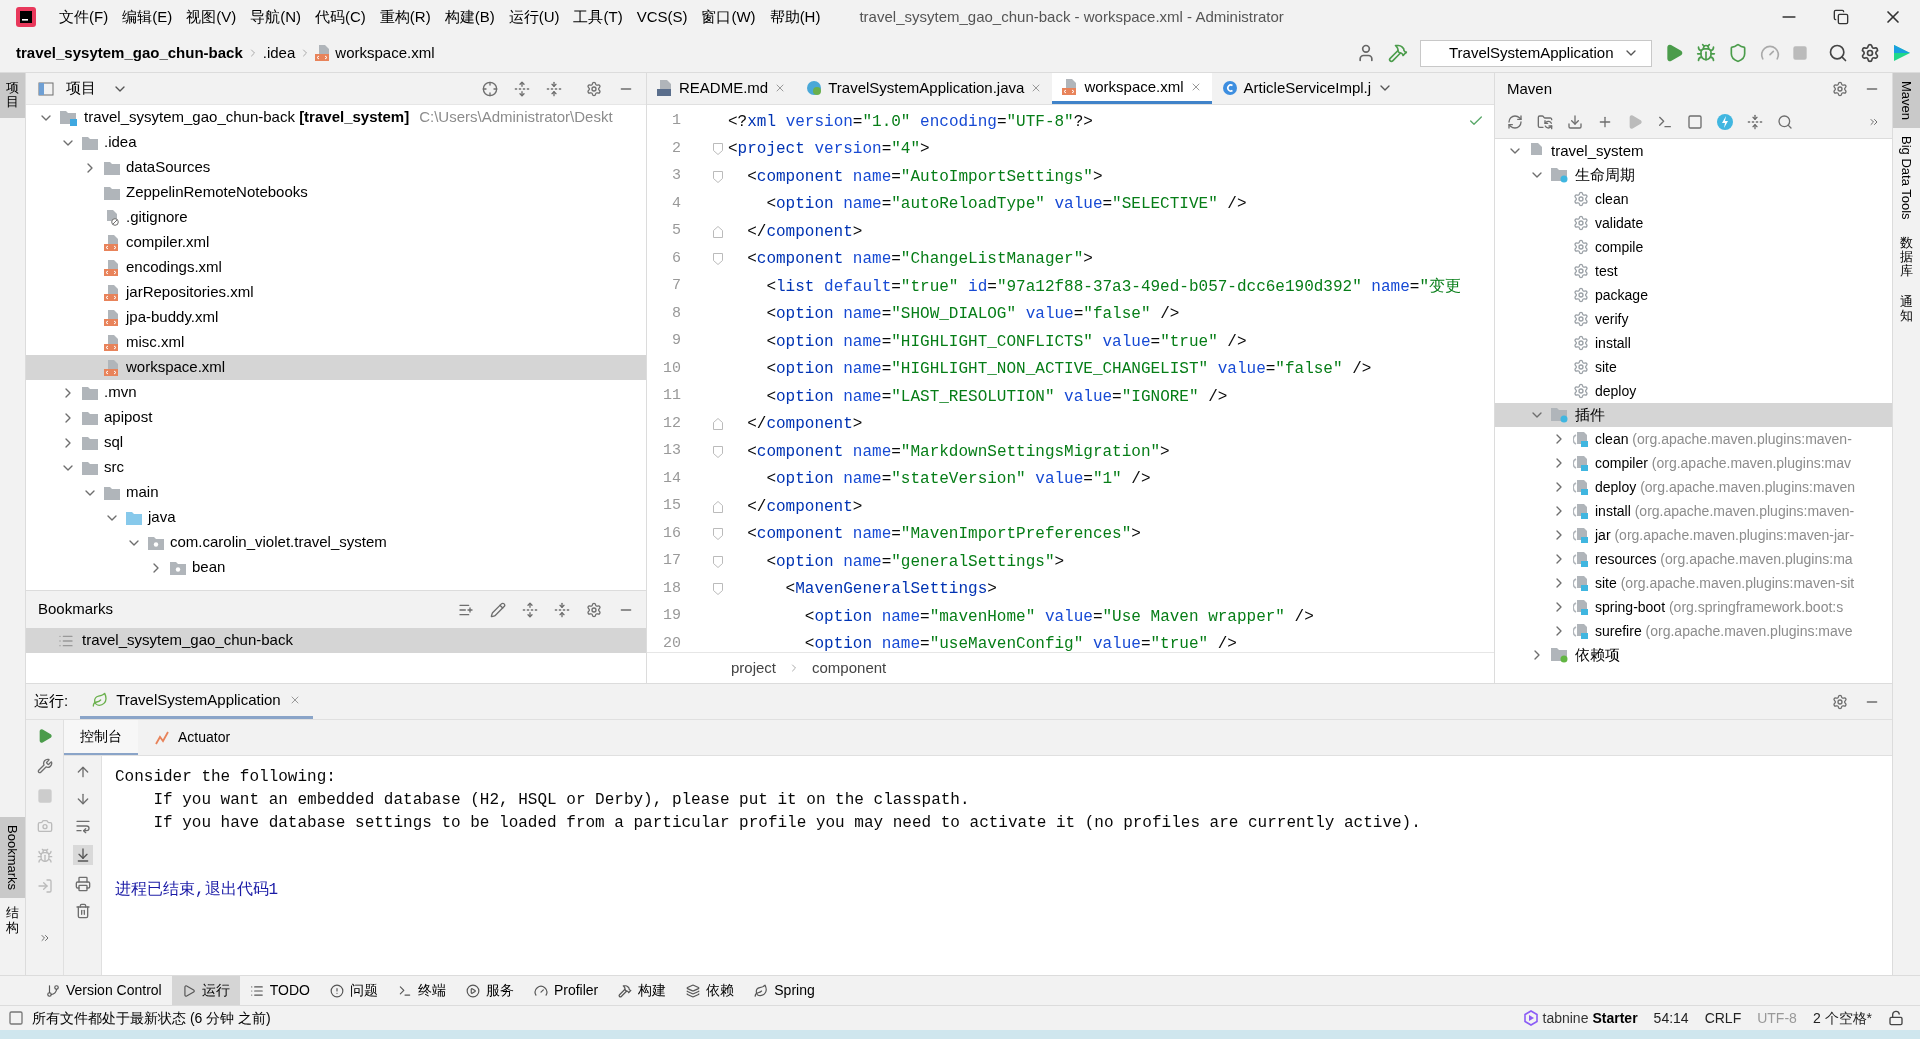 This screenshot has height=1039, width=1920. What do you see at coordinates (469, 17) in the screenshot?
I see `menu-item: 构建(B)` at bounding box center [469, 17].